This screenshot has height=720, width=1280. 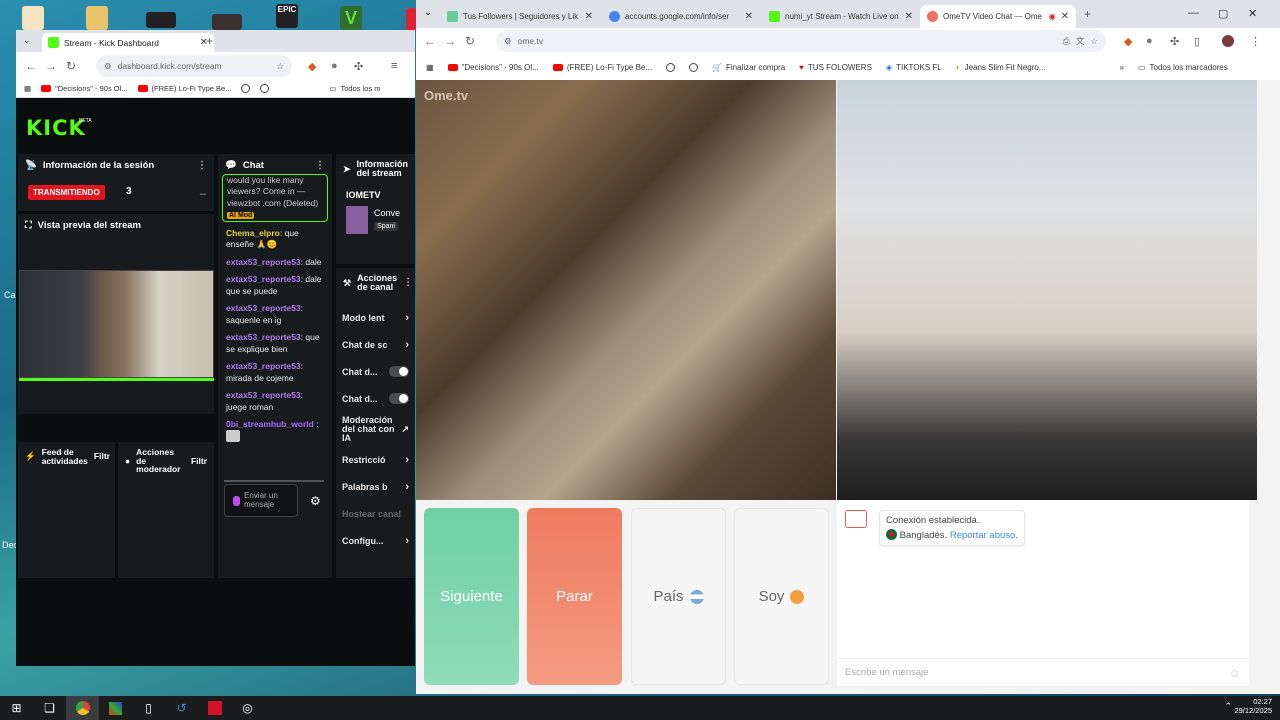 What do you see at coordinates (375, 486) in the screenshot?
I see `blocked-words-action: Palabras b ›` at bounding box center [375, 486].